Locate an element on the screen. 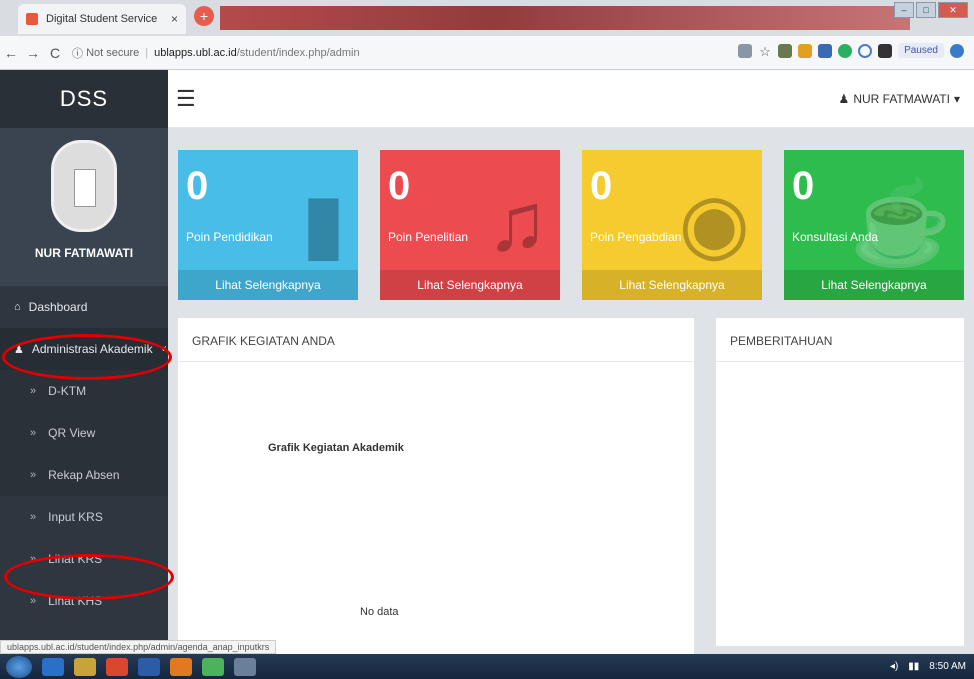 Image resolution: width=974 pixels, height=679 pixels. camera-icon: ◉ is located at coordinates (714, 223).